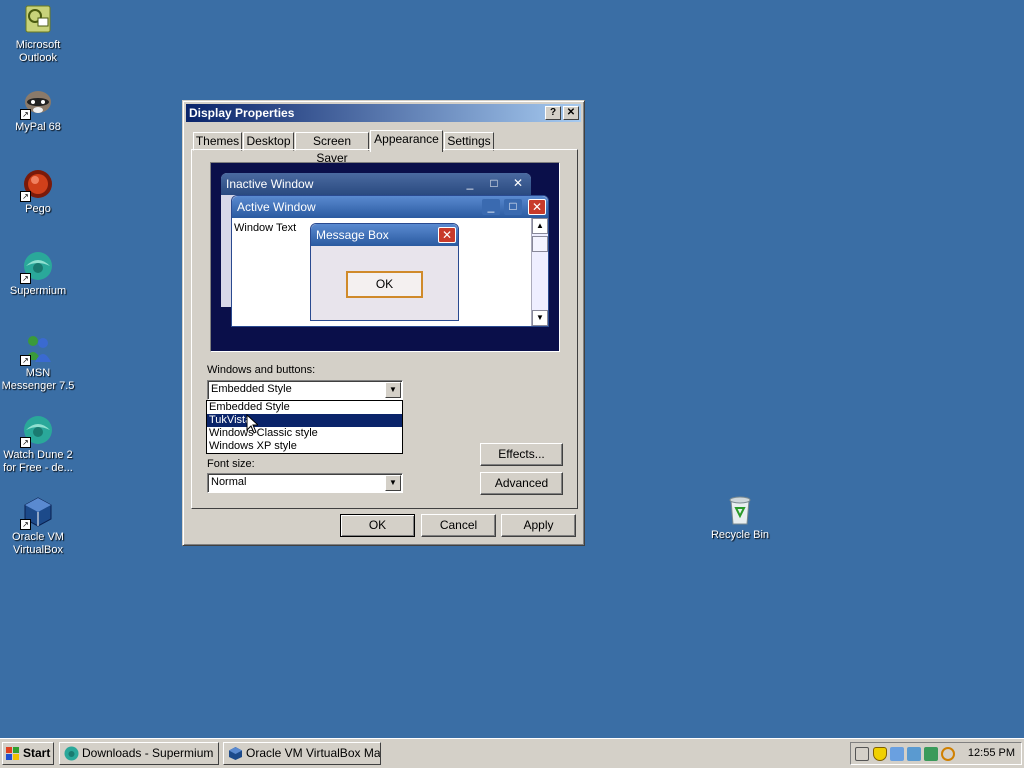 The image size is (1024, 768). What do you see at coordinates (991, 753) in the screenshot?
I see `clock: 12:55 PM` at bounding box center [991, 753].